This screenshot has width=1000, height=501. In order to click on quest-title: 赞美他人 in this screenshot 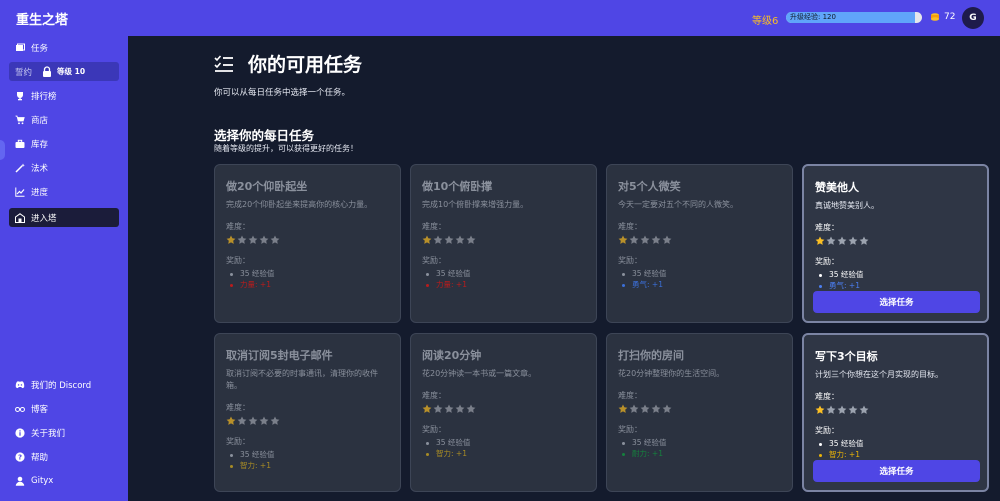, I will do `click(837, 187)`.